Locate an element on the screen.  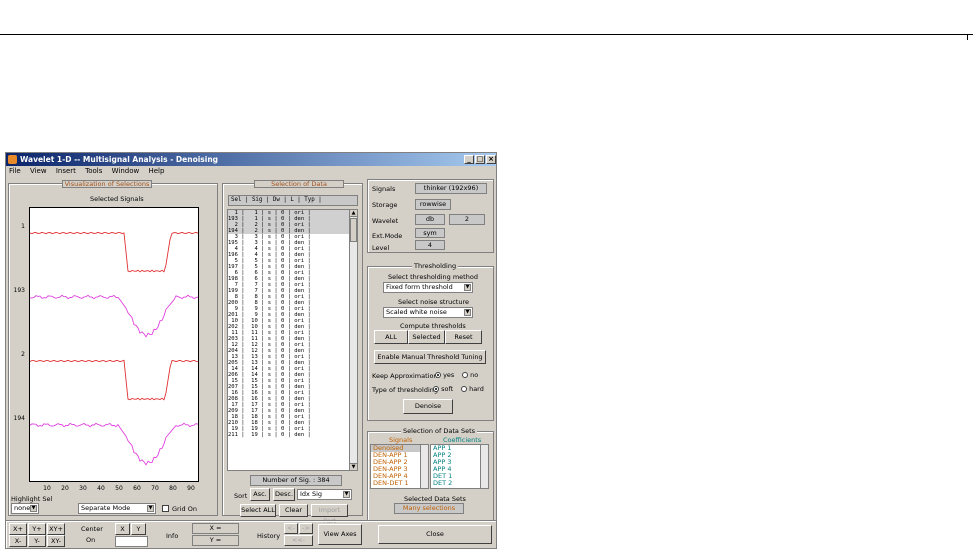
keep-approx-yes: yes is located at coordinates (444, 375).